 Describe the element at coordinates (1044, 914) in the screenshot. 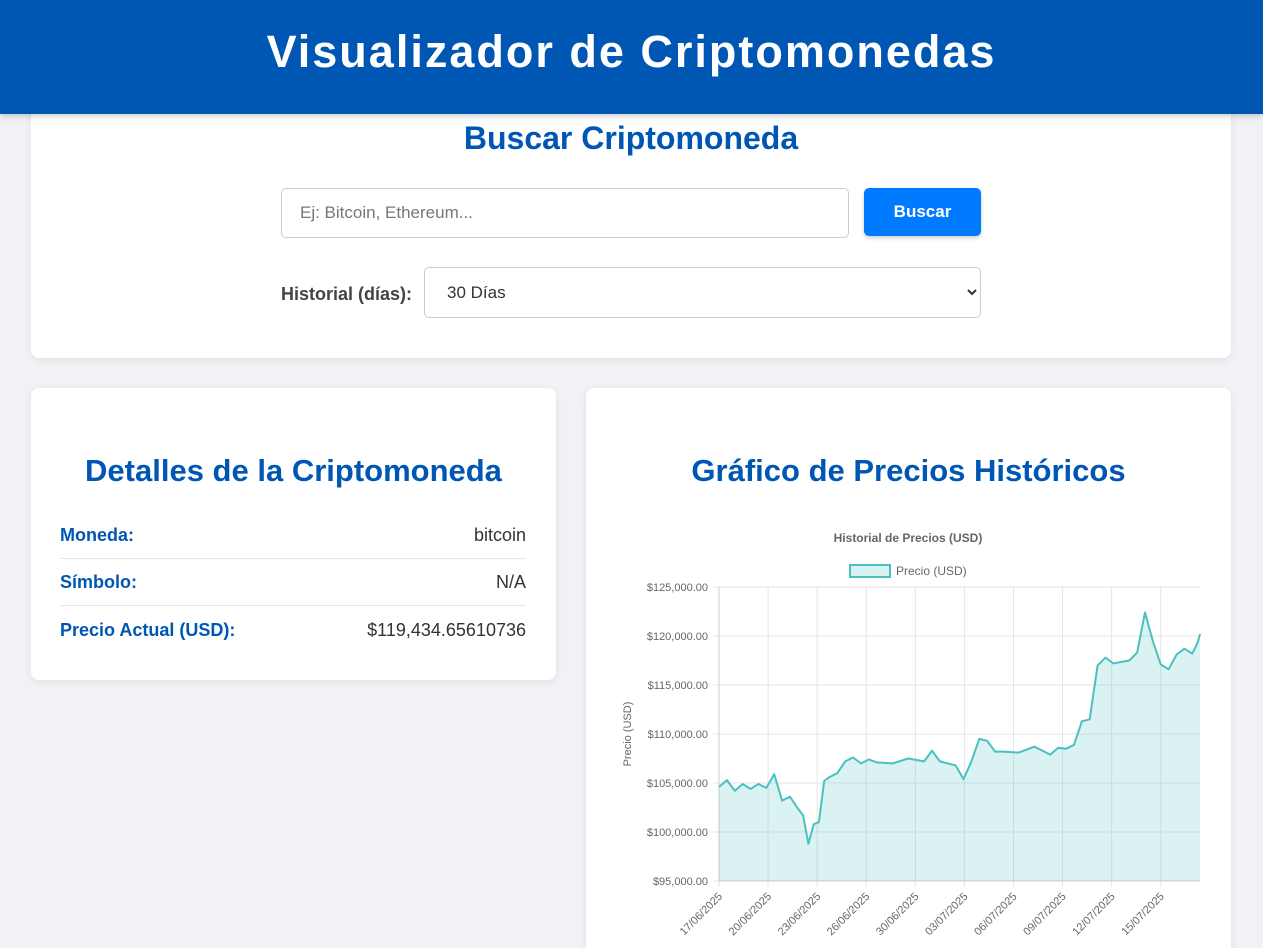

I see `x-tick-label: 09/07/2025` at that location.